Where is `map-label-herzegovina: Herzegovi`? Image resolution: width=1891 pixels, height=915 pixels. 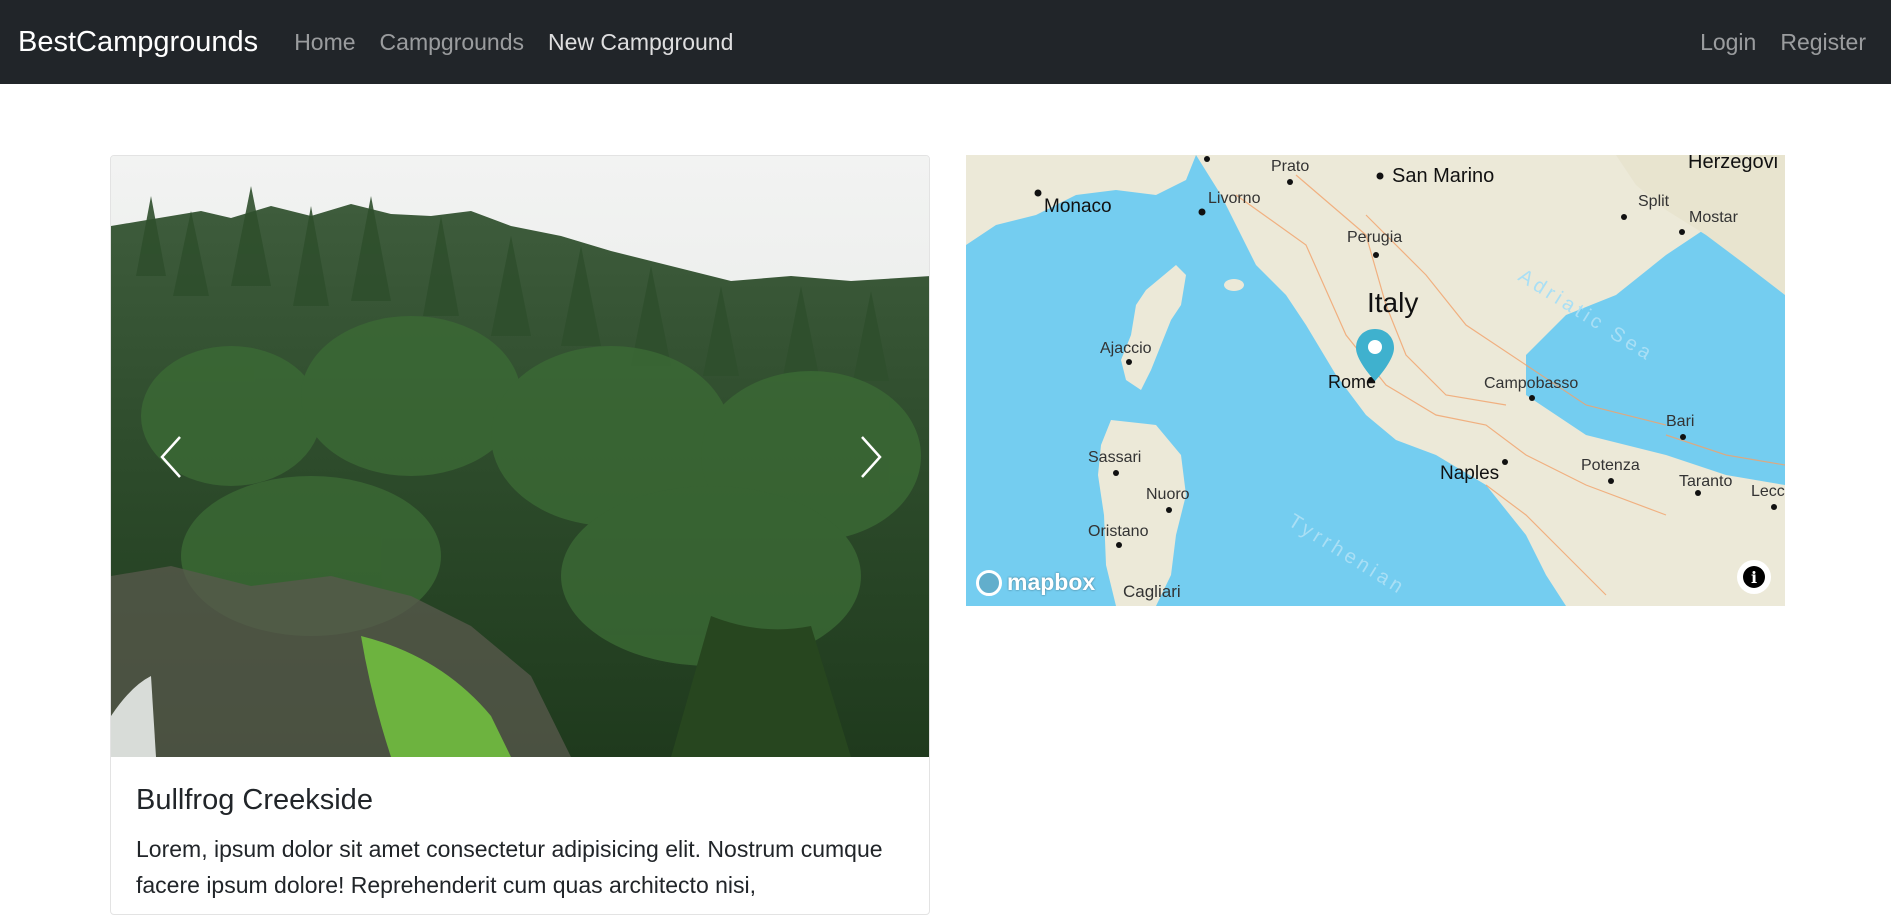
map-label-herzegovina: Herzegovi is located at coordinates (1733, 164).